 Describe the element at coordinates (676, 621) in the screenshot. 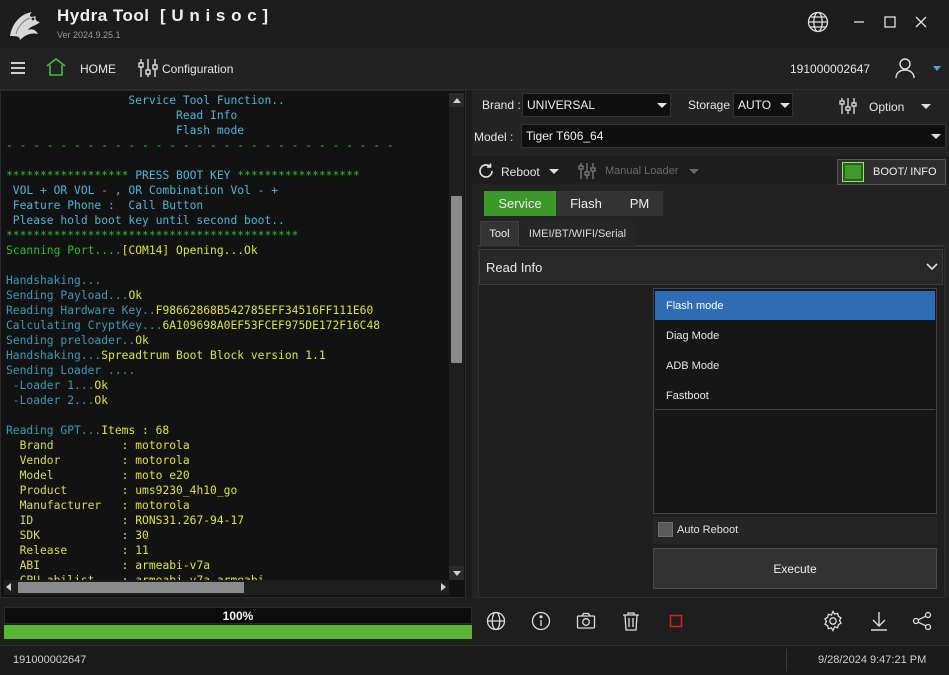

I see `stop-icon` at that location.